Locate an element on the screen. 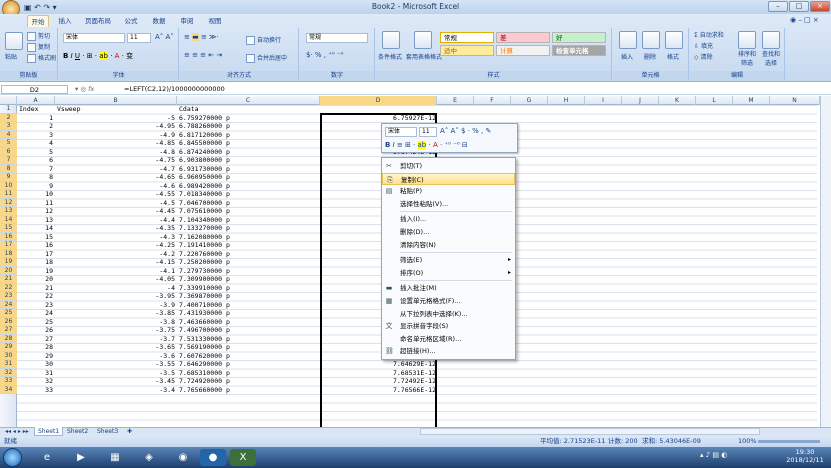 The image size is (831, 468). cell-index: 22 is located at coordinates (35, 296).